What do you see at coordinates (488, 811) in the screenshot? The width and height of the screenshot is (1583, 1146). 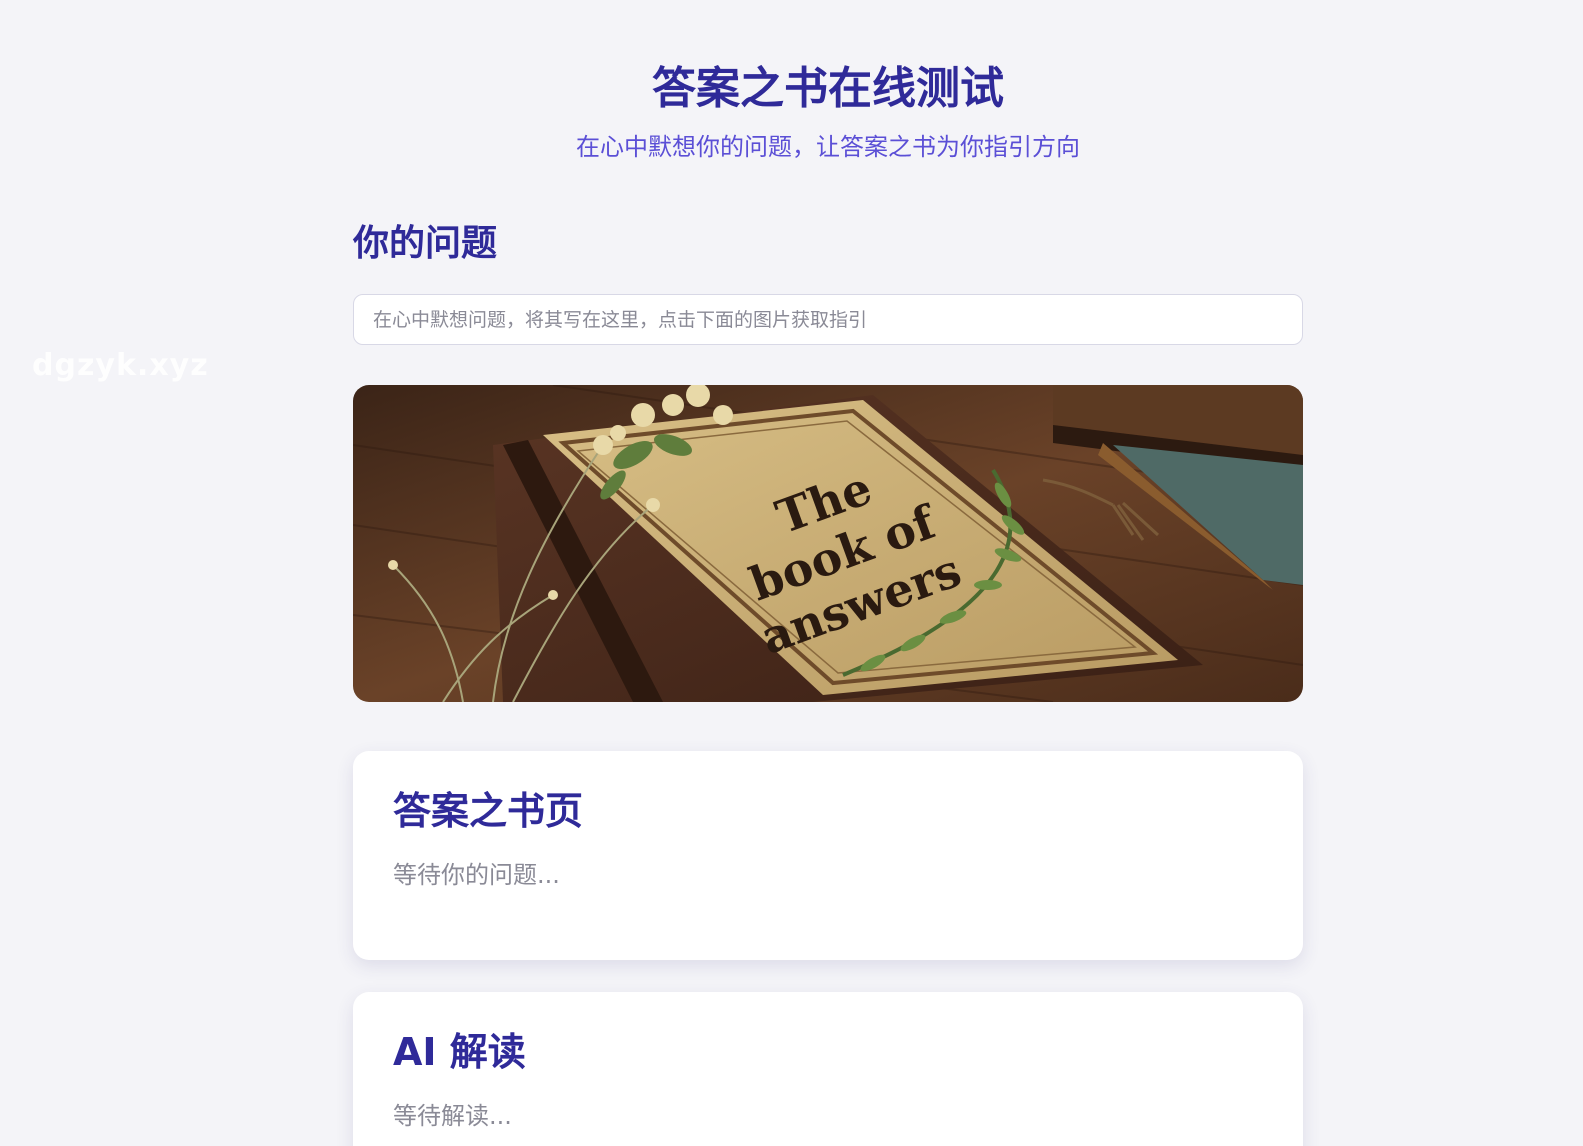 I see `answer-card-title: 答案之书页` at bounding box center [488, 811].